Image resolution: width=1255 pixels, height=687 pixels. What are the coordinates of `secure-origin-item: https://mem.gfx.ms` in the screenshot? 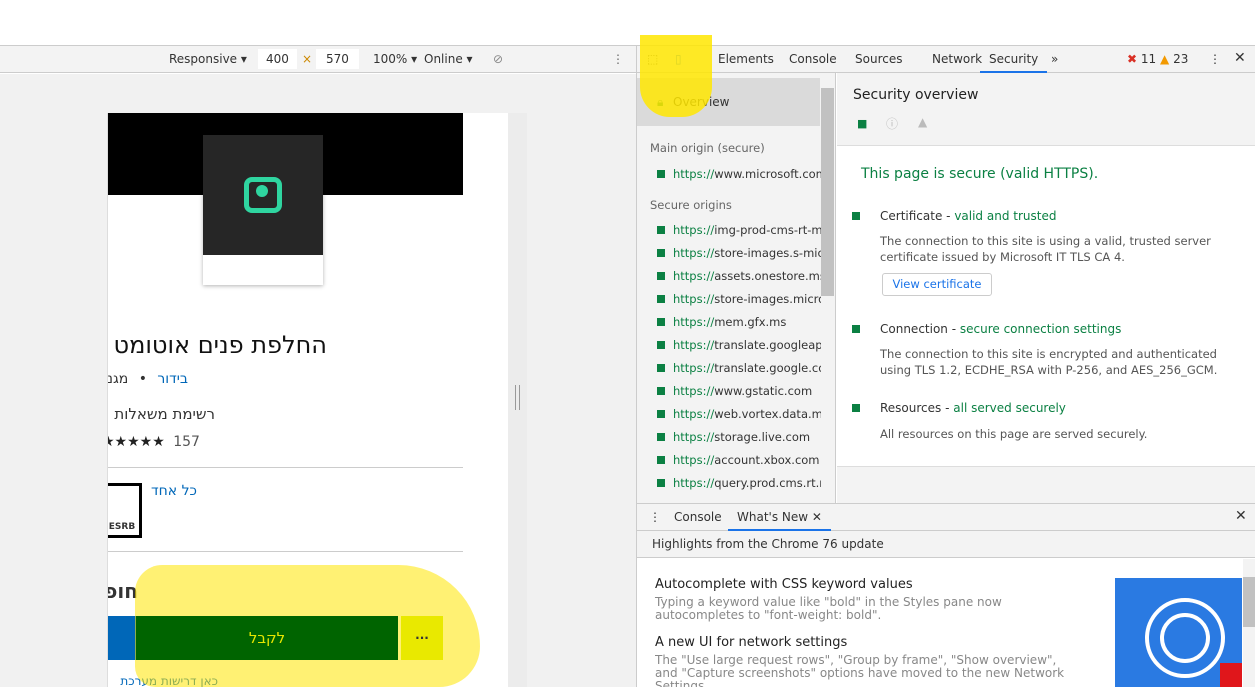 It's located at (739, 322).